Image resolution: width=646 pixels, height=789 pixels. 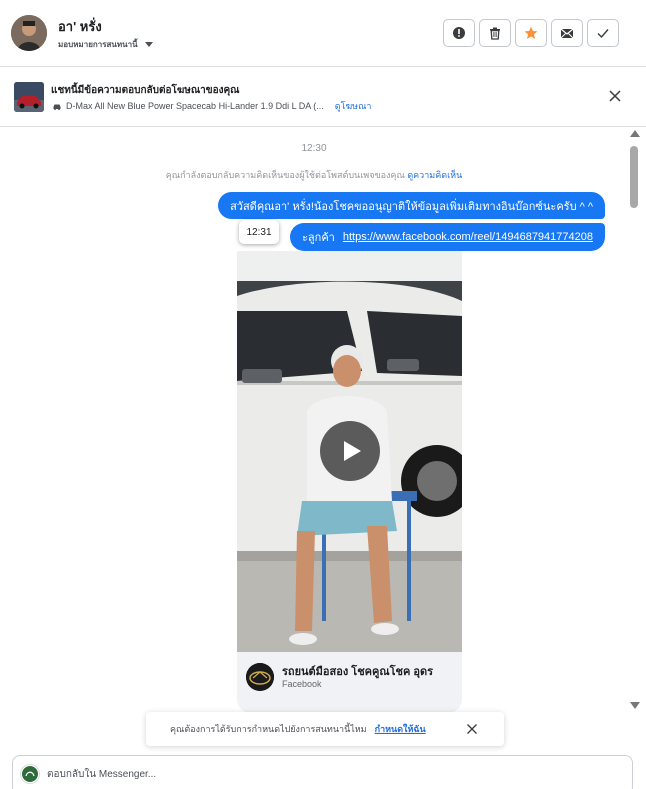 I want to click on caret-down-icon, so click(x=148, y=44).